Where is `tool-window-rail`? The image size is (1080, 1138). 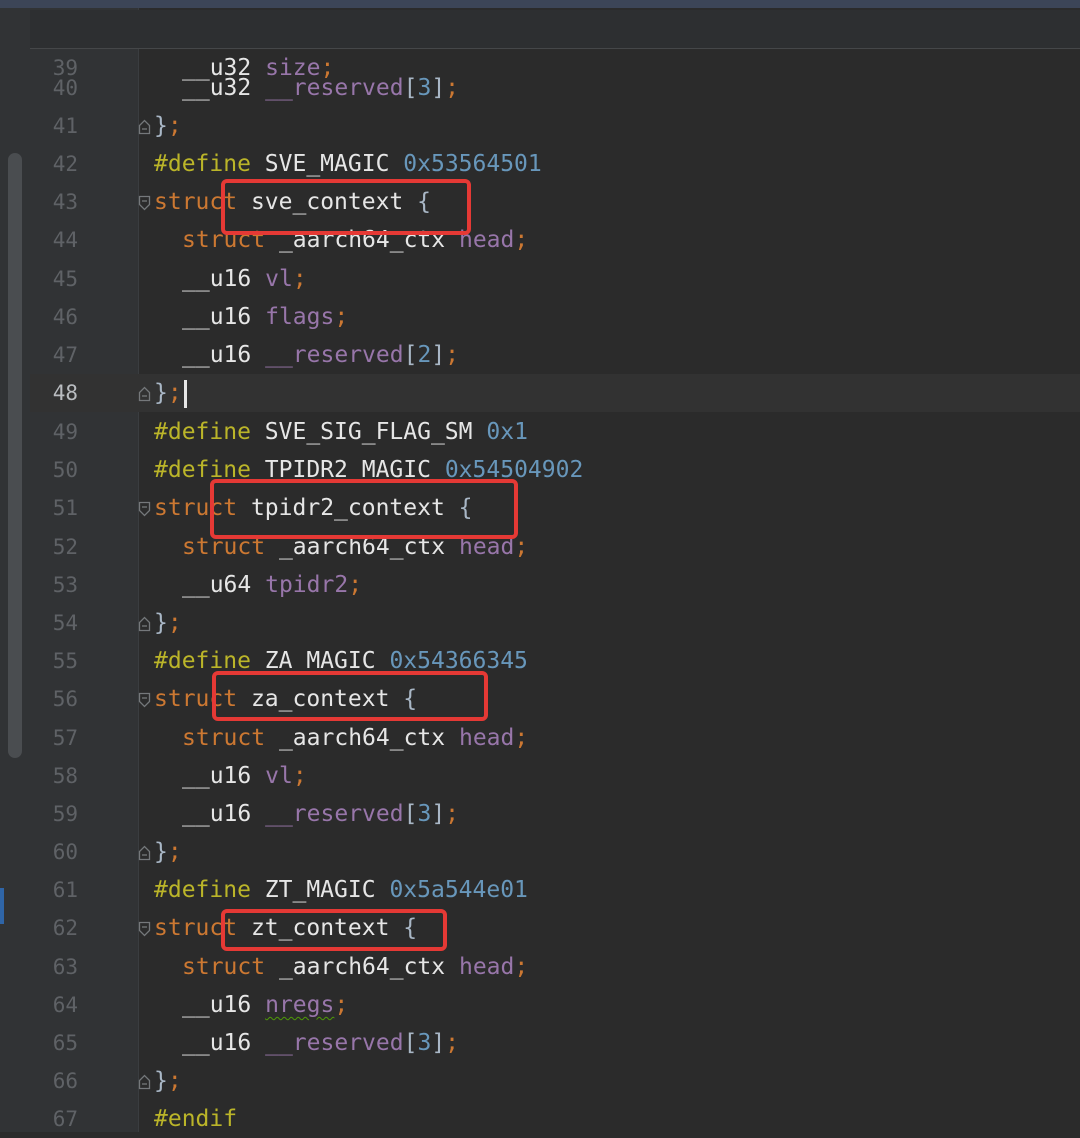
tool-window-rail is located at coordinates (15, 570).